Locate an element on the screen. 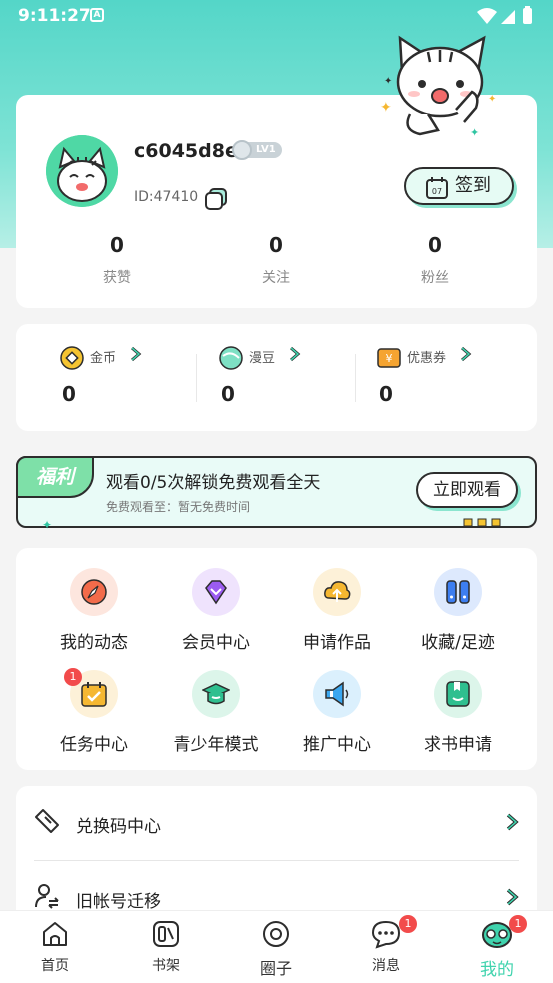 Image resolution: width=553 pixels, height=983 pixels. feature-book-request: 求书申请 is located at coordinates (458, 712).